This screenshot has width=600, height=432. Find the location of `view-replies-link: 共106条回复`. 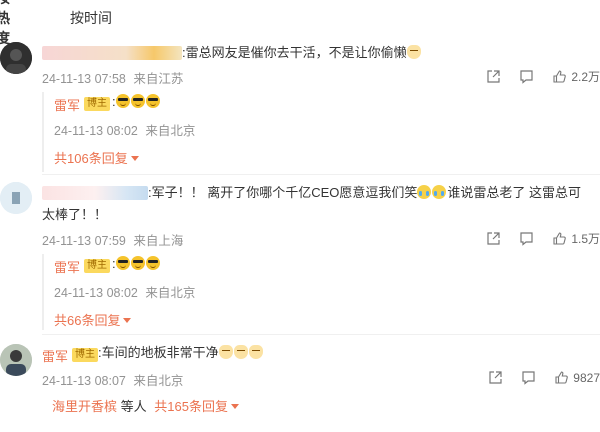

view-replies-link: 共106条回复 is located at coordinates (96, 157).